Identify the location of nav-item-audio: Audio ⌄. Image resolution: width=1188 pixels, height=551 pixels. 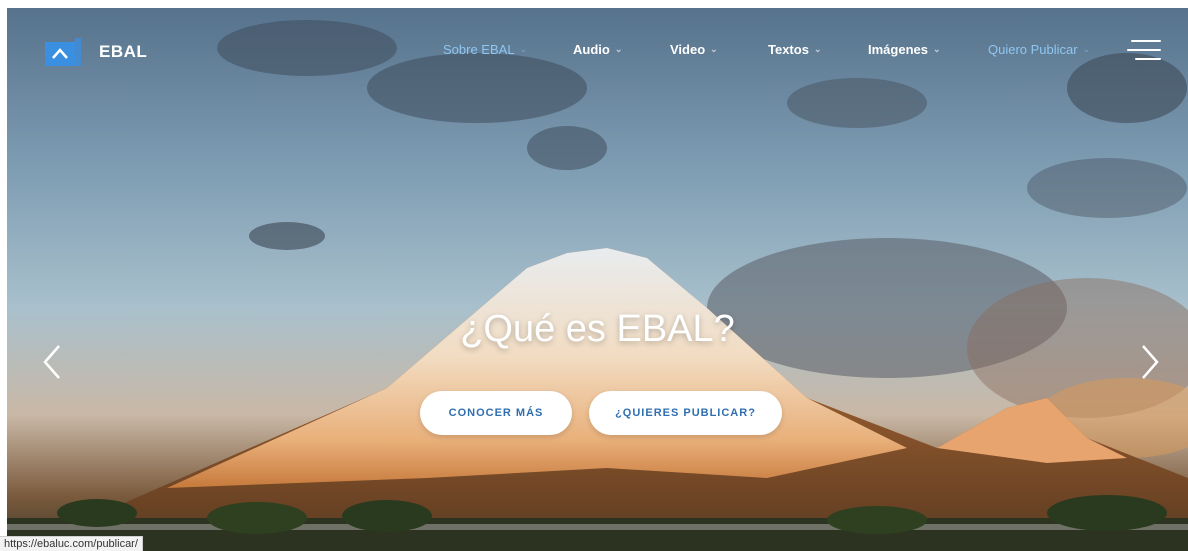
(597, 49).